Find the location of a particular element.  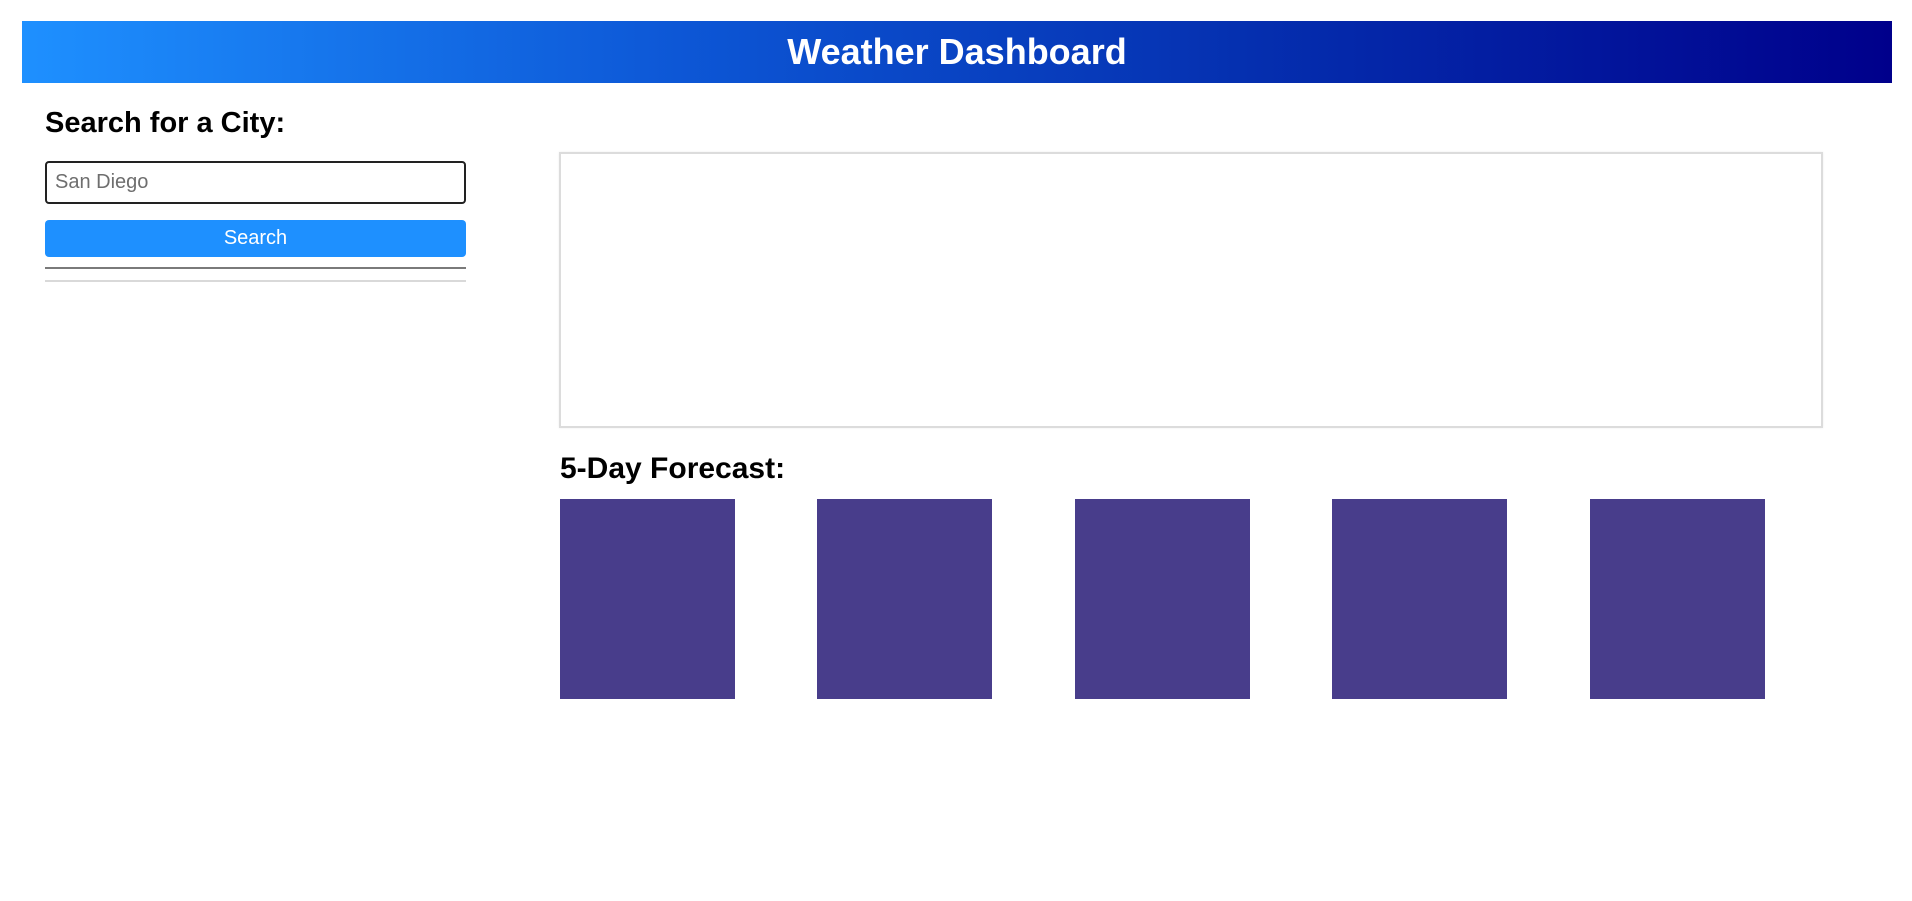

search-heading: Search for a City: is located at coordinates (165, 123).